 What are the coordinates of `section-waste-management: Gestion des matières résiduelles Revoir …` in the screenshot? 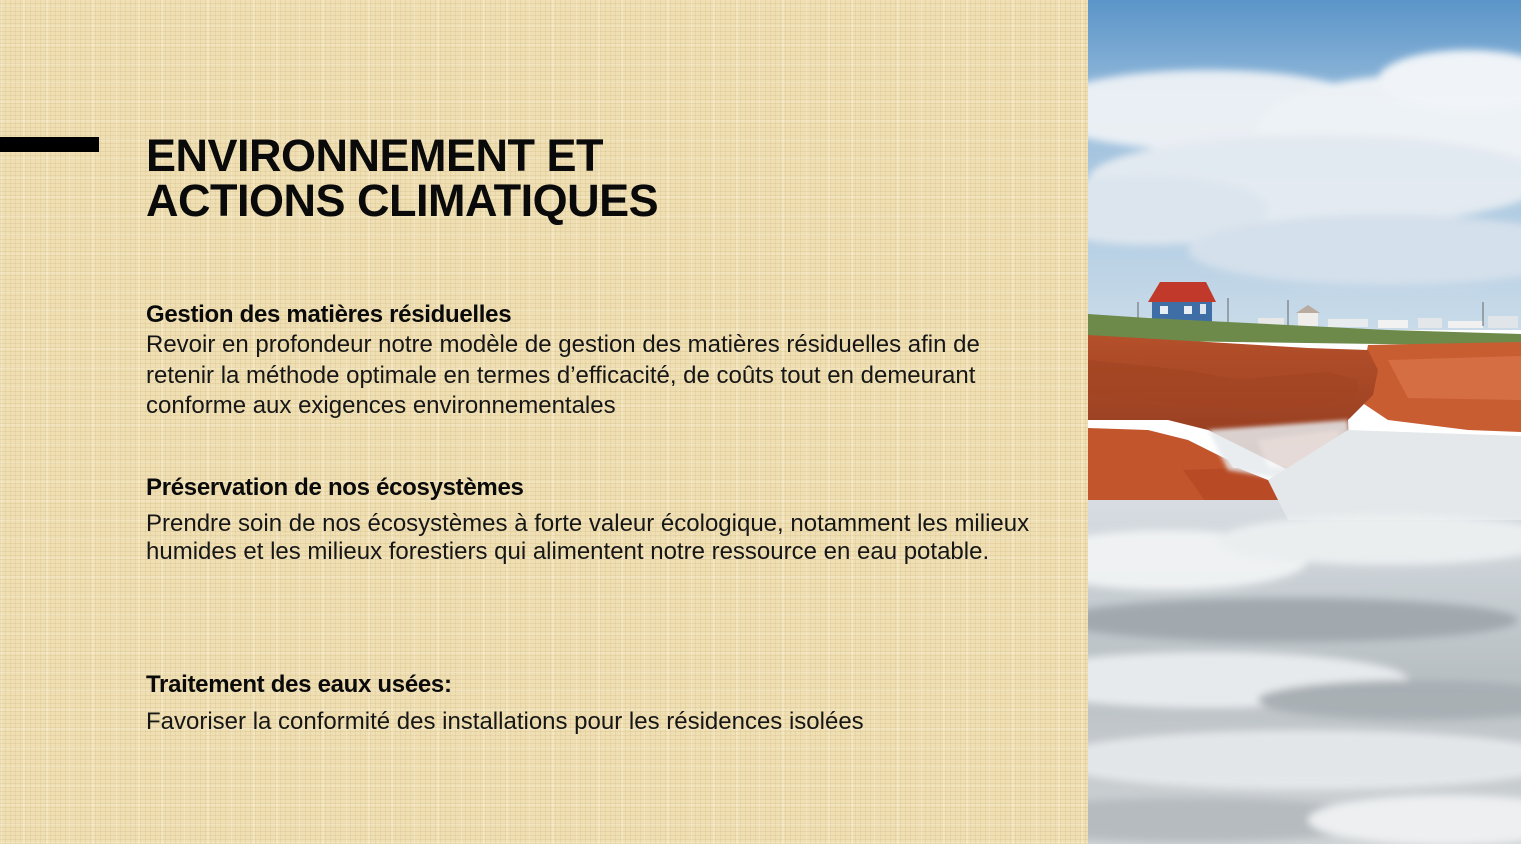 It's located at (596, 361).